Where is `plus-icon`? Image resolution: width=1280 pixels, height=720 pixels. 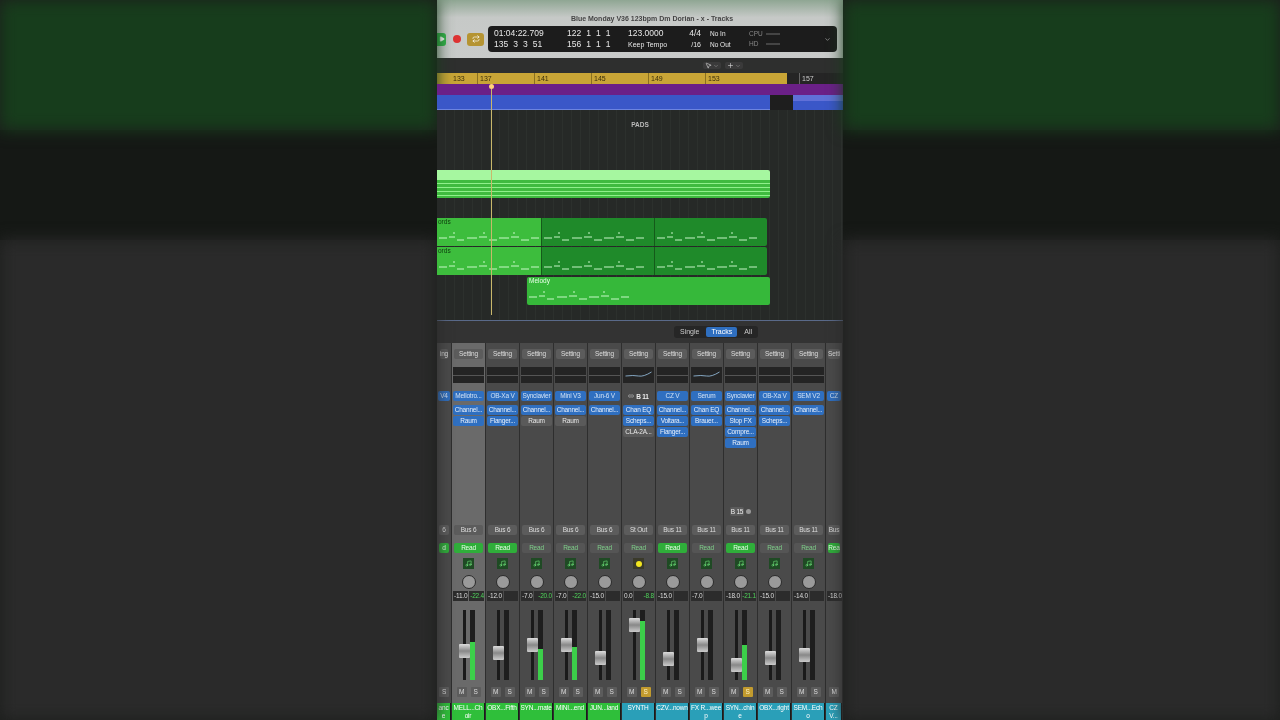
plus-icon is located at coordinates (730, 65).